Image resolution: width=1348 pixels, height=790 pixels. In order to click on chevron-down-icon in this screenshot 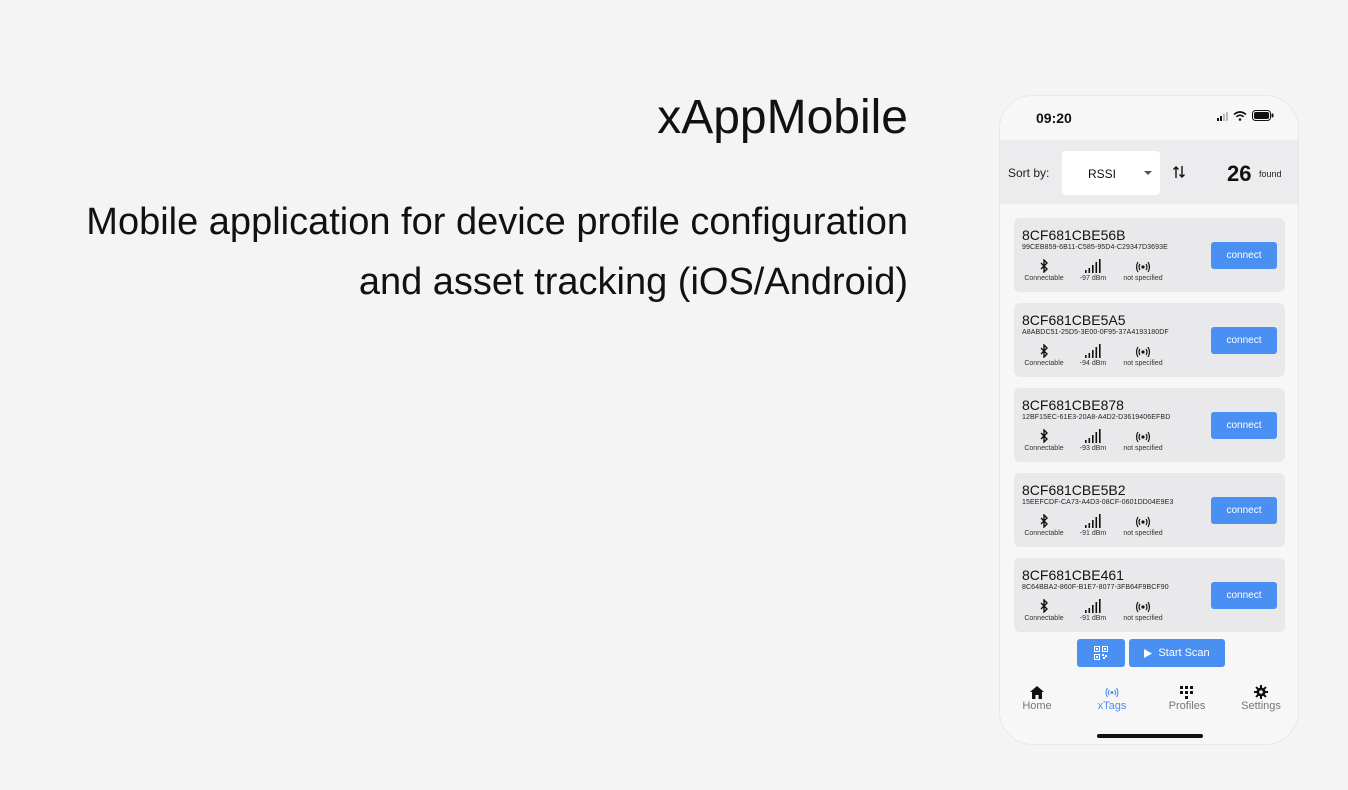, I will do `click(1148, 173)`.